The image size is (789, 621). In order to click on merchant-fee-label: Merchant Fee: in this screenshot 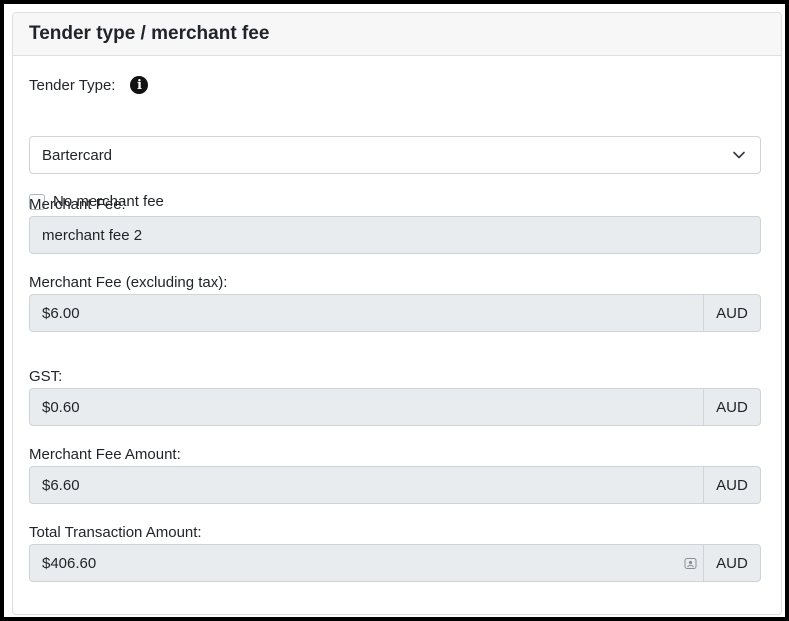, I will do `click(77, 204)`.